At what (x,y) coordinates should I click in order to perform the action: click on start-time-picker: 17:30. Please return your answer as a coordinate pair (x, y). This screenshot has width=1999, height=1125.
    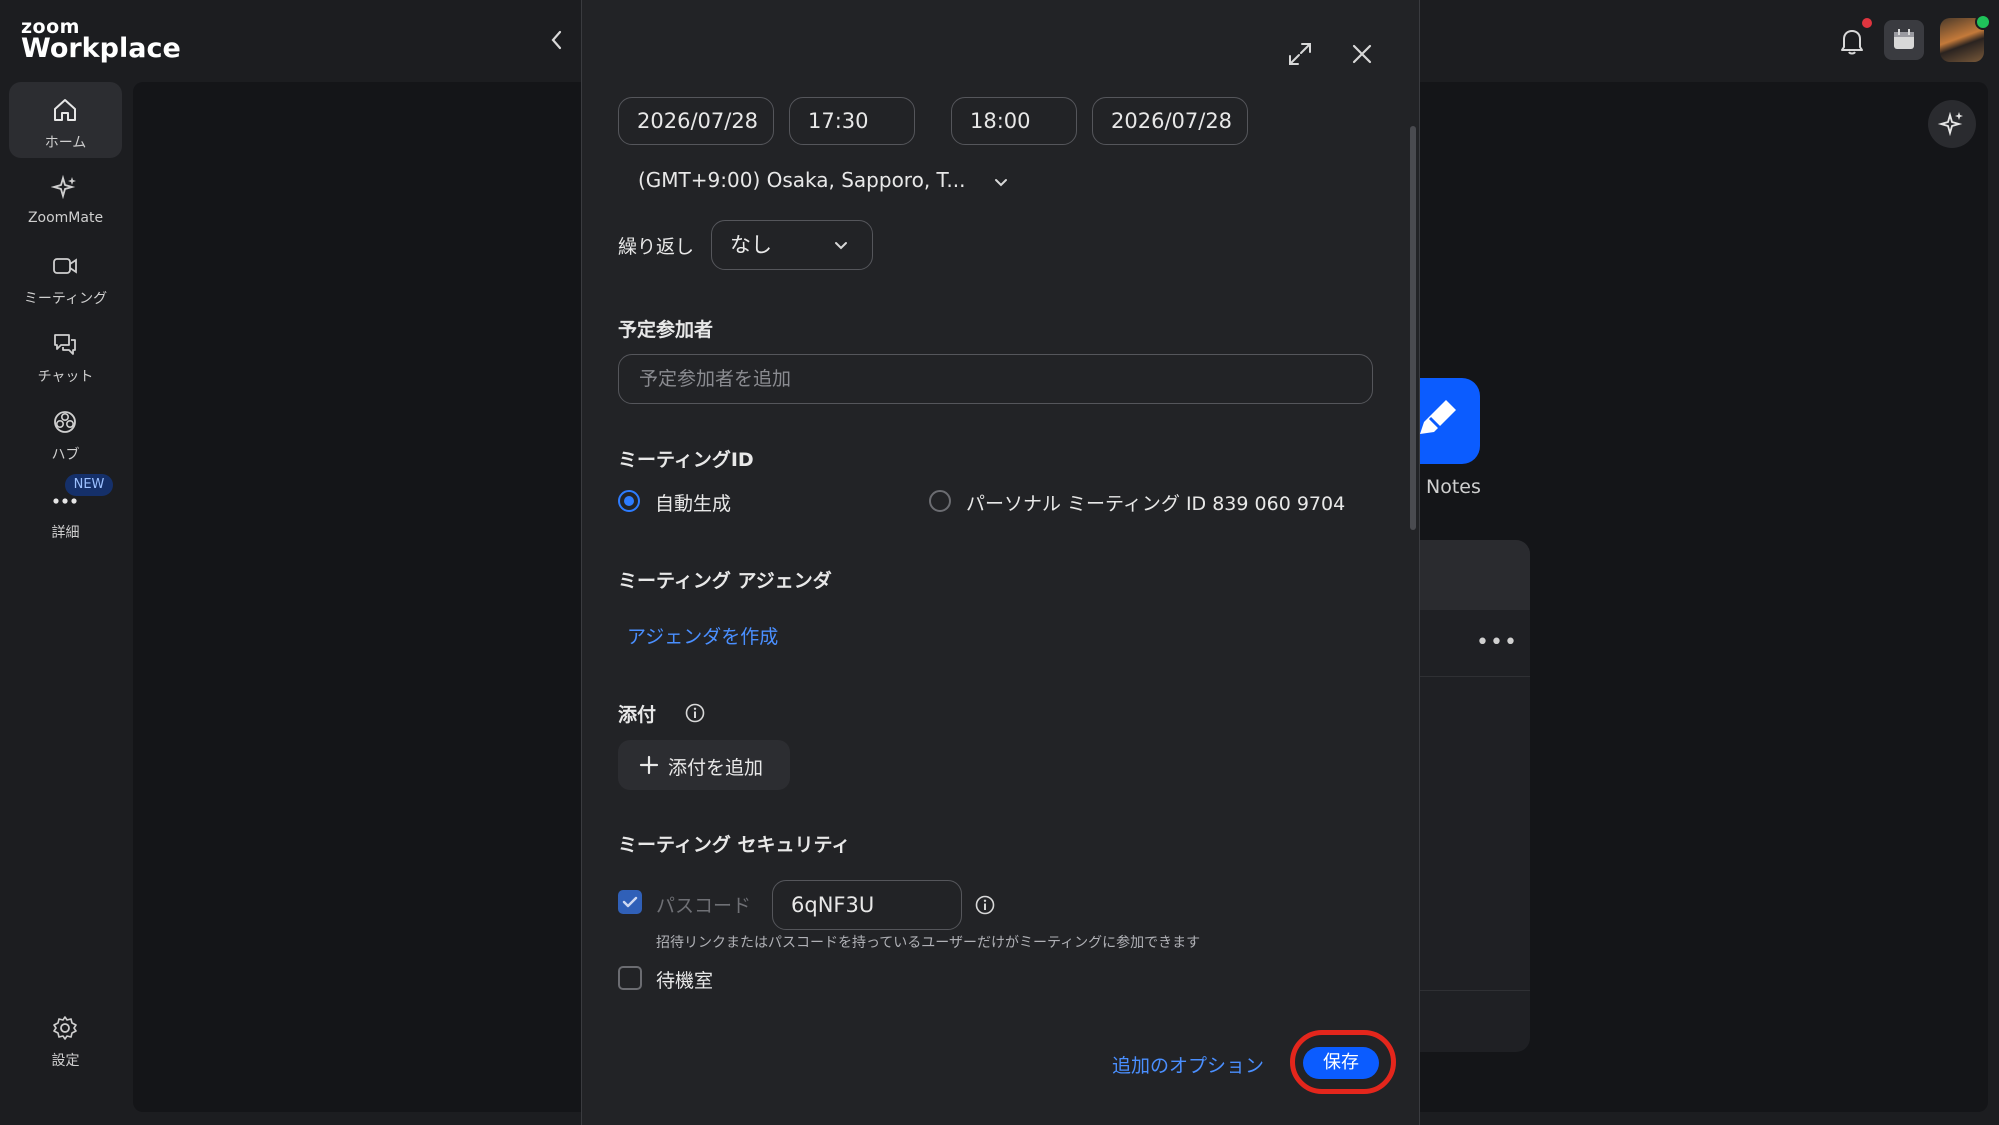
    Looking at the image, I should click on (852, 121).